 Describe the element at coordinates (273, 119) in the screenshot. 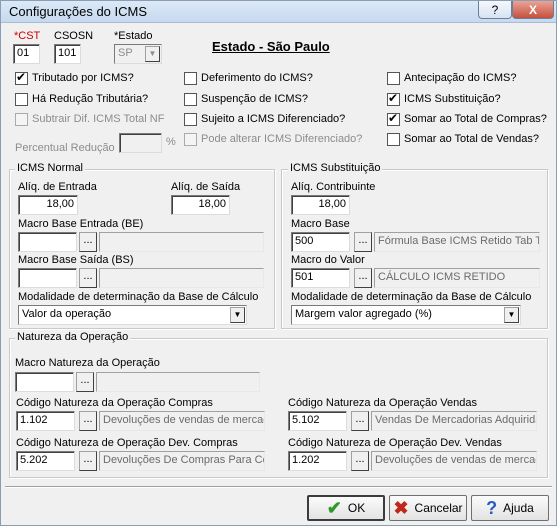

I see `sujeito-label: Sujeito a ICMS Diferenciado?` at that location.